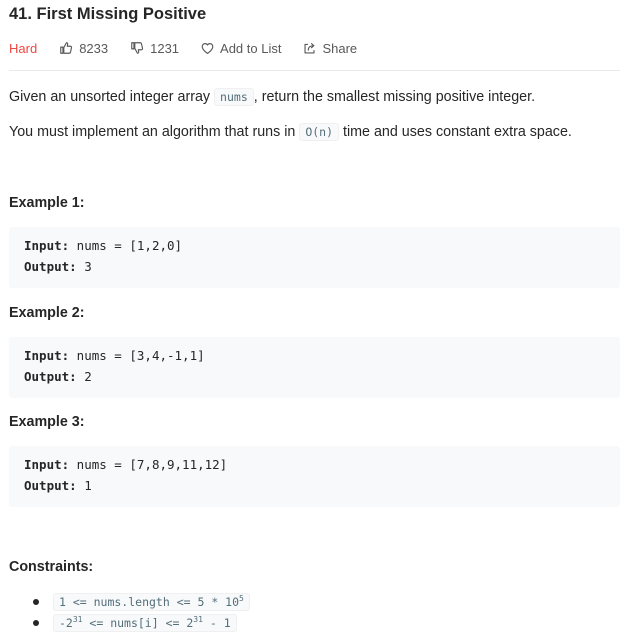 The image size is (634, 642). I want to click on problem-title: 41. First Missing Positive, so click(108, 14).